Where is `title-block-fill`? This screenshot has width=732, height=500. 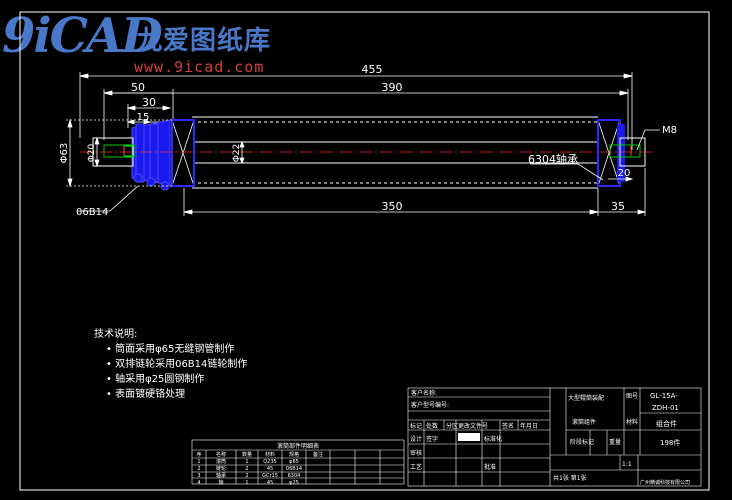
title-block-fill is located at coordinates (469, 437).